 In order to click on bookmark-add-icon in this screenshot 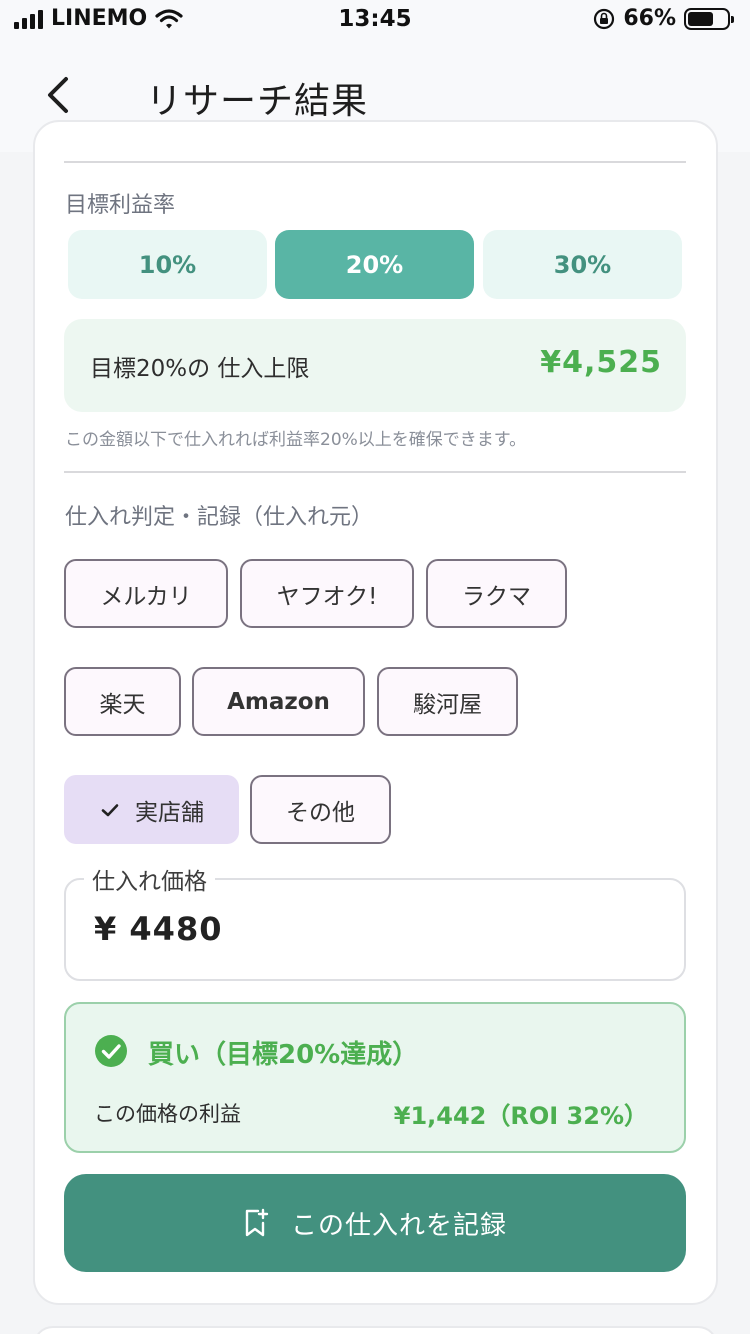, I will do `click(257, 1222)`.